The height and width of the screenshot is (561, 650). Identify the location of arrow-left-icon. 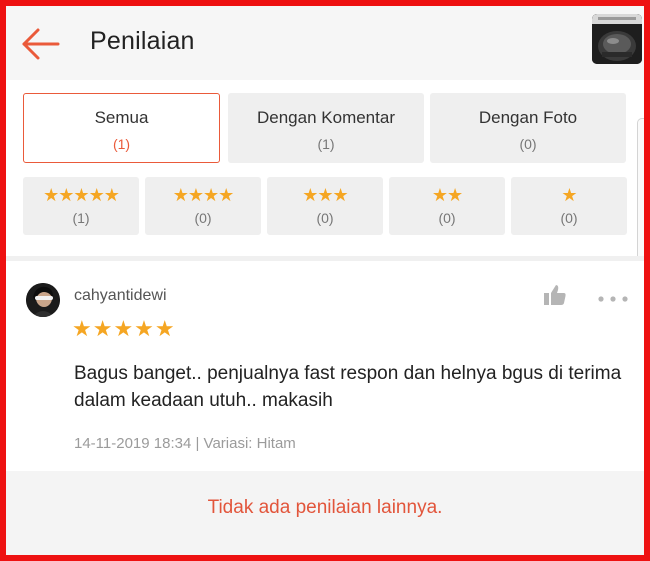
(41, 44).